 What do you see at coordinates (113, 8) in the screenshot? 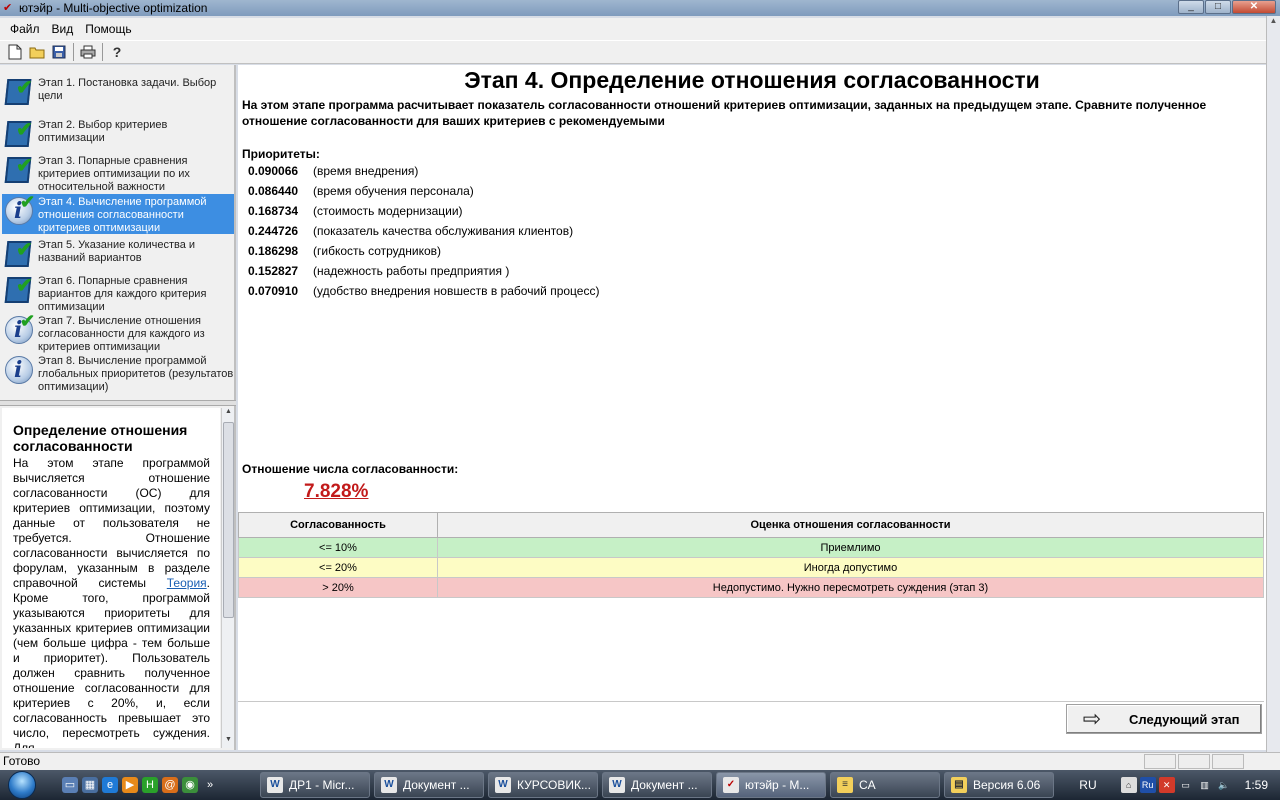
I see `window-title: ютэйр - Multi-objective optimization` at bounding box center [113, 8].